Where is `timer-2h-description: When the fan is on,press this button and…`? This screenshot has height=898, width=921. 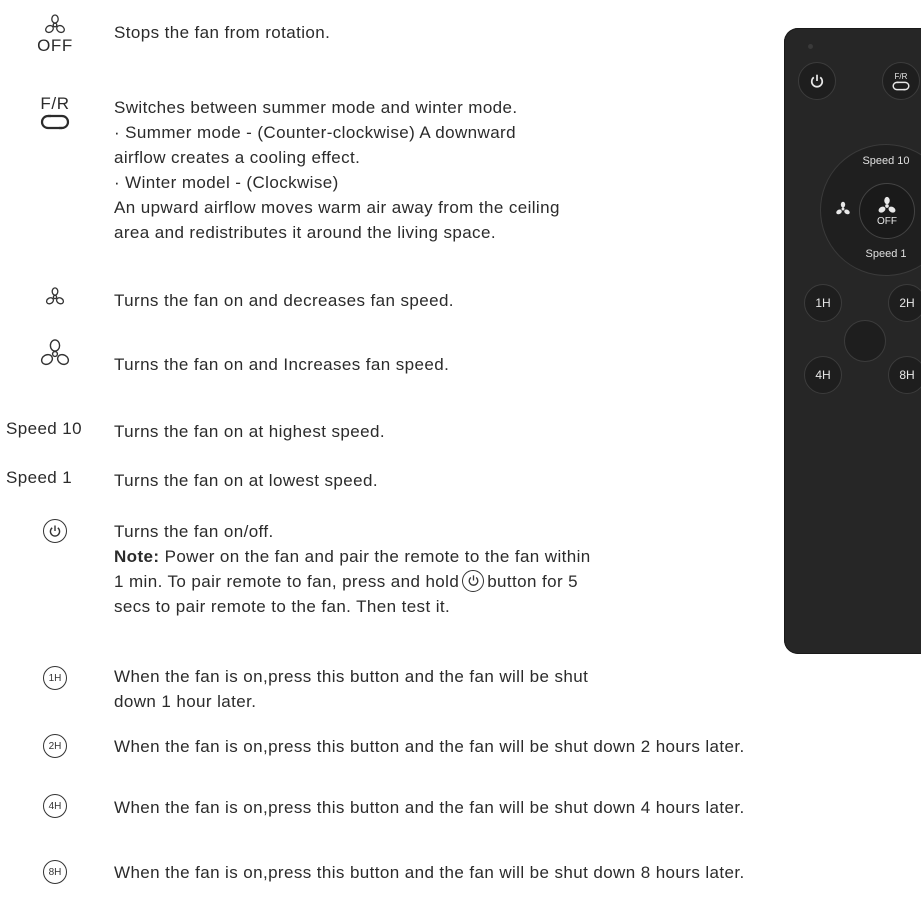
timer-2h-description: When the fan is on,press this button and… is located at coordinates (429, 746).